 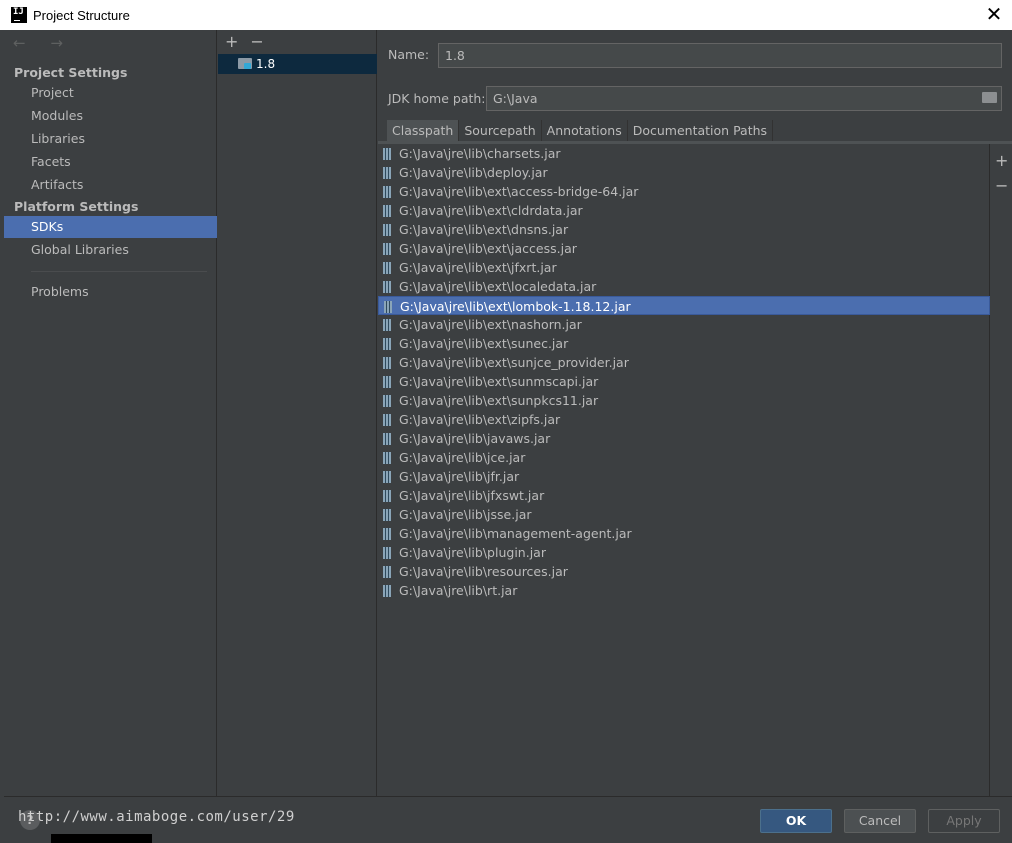 What do you see at coordinates (156, 817) in the screenshot?
I see `watermark-url: http://www.aimaboge.com/user/29` at bounding box center [156, 817].